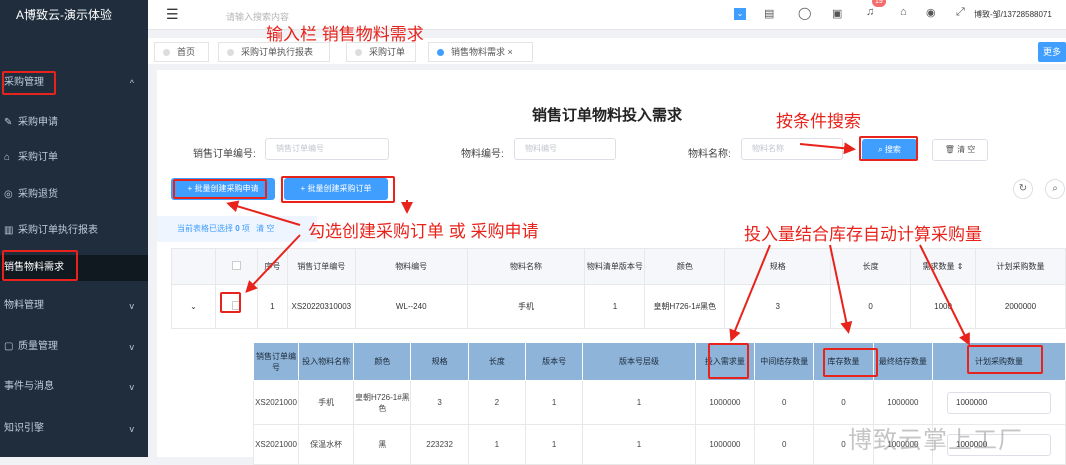  What do you see at coordinates (263, 213) in the screenshot?
I see `arrow-request` at bounding box center [263, 213].